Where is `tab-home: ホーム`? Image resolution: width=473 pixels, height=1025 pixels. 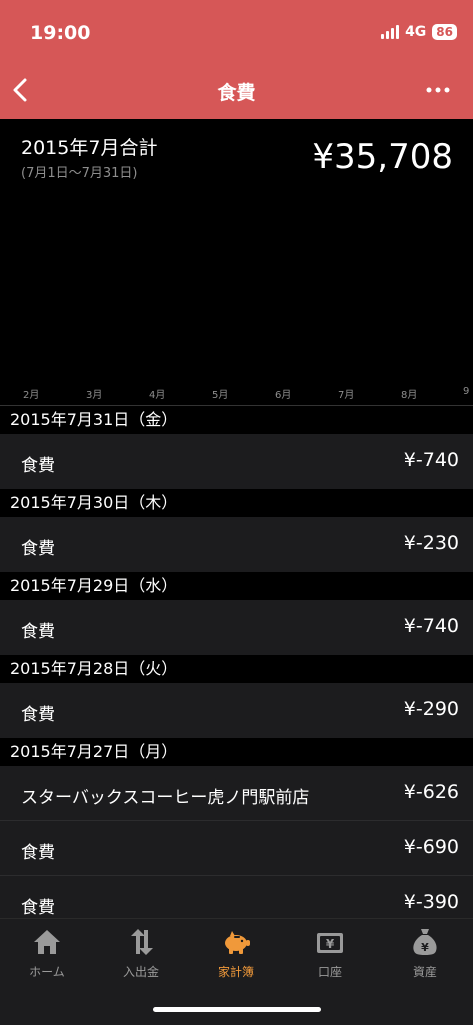 tab-home: ホーム is located at coordinates (47, 953).